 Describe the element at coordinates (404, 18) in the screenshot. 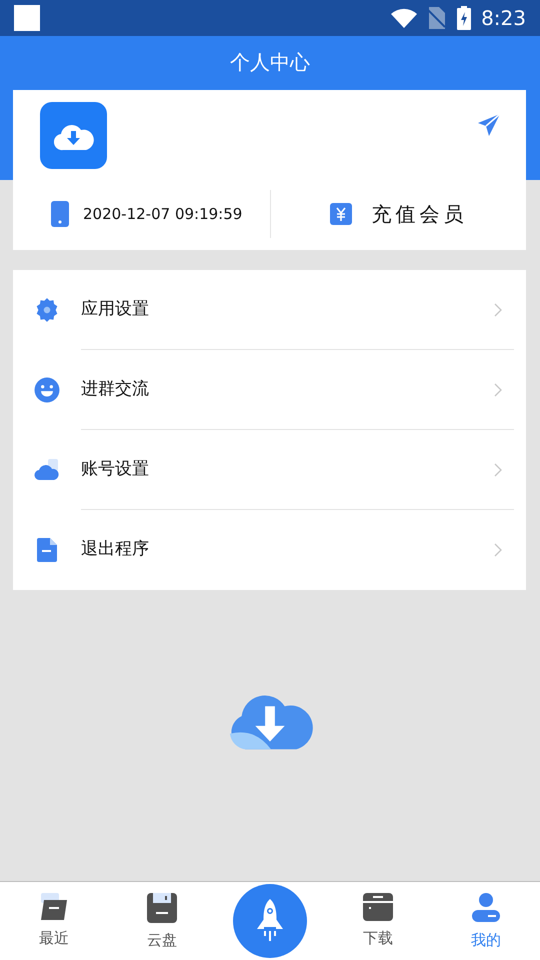

I see `wifi-icon` at that location.